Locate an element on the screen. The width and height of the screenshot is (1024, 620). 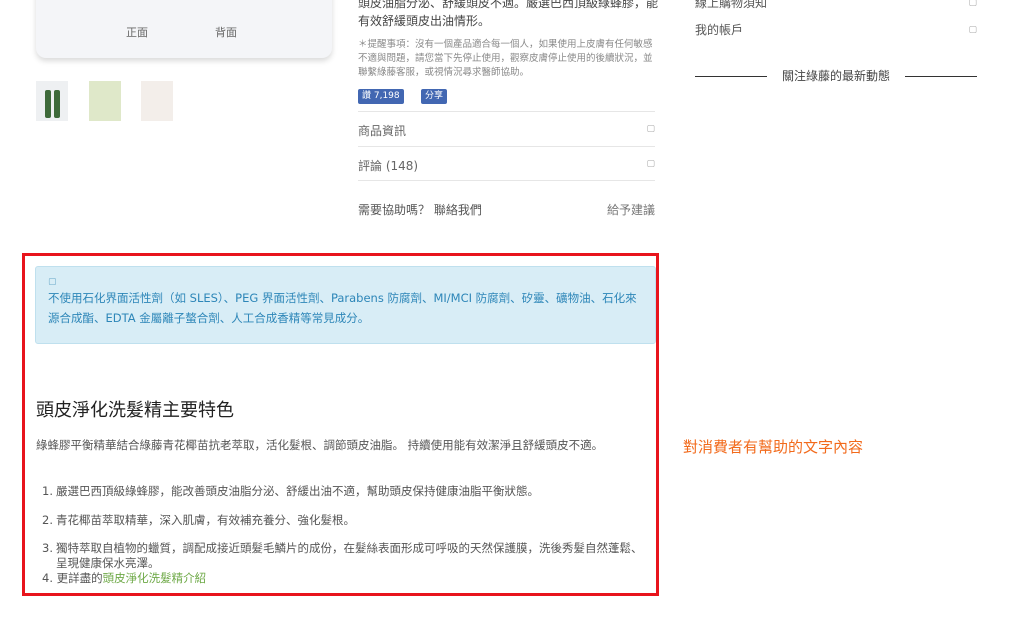
list-number: 3. is located at coordinates (47, 548).